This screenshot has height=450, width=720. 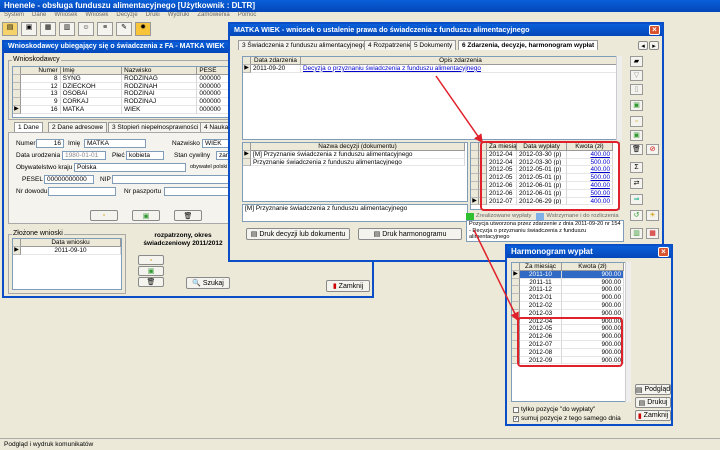 I want to click on arrow-to-payments, so click(x=459, y=109).